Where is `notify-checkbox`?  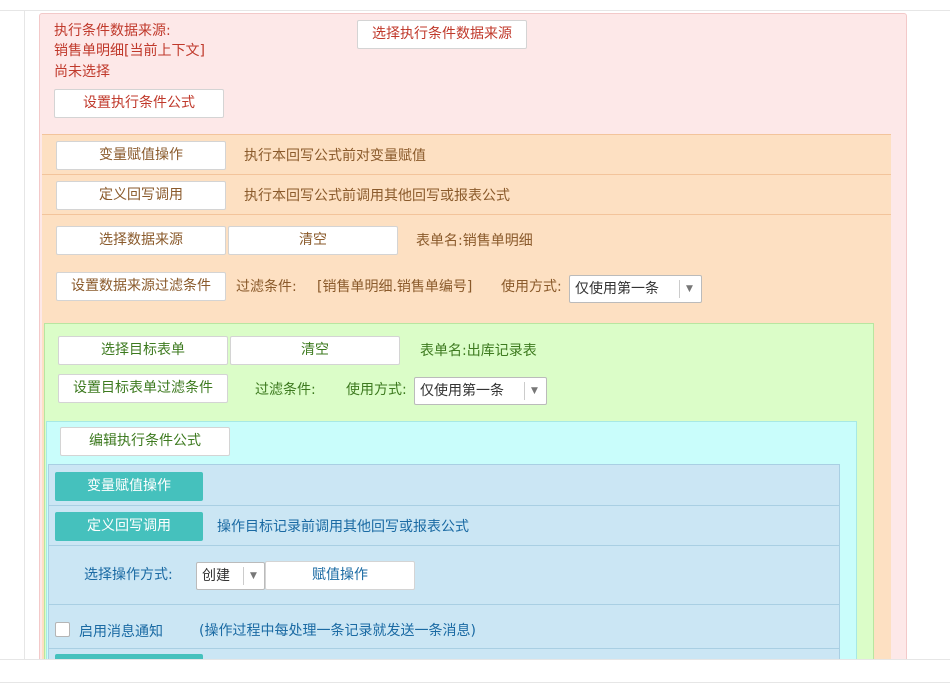
notify-checkbox is located at coordinates (62, 629).